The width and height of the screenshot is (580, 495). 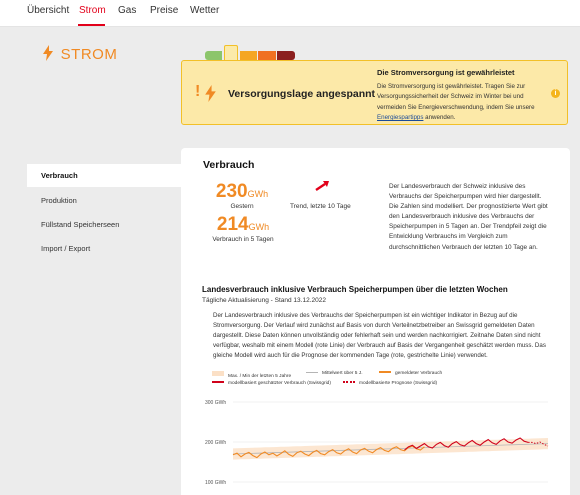 What do you see at coordinates (48, 10) in the screenshot?
I see `tab-uebersicht: Übersicht` at bounding box center [48, 10].